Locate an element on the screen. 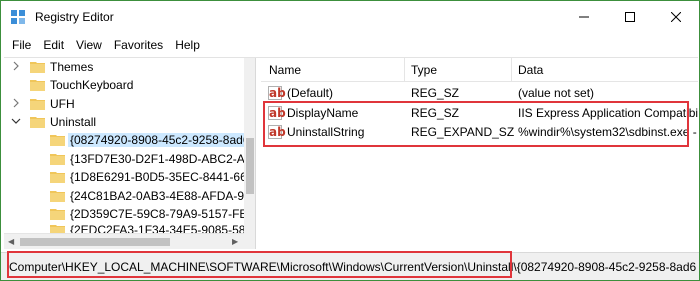  menu-bar: File Edit View Favorites Help is located at coordinates (350, 45).